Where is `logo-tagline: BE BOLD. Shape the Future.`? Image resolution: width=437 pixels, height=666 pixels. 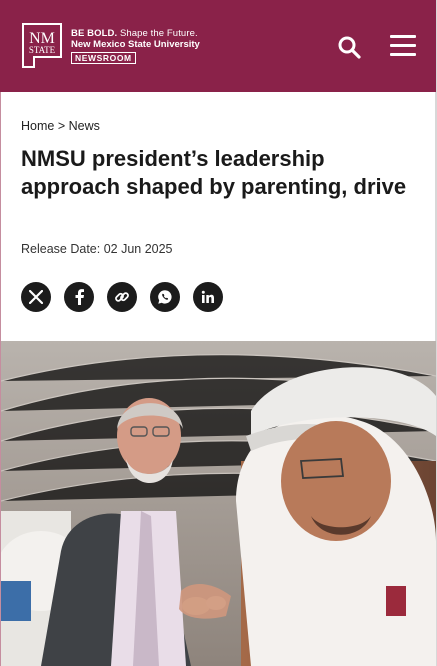
logo-tagline: BE BOLD. Shape the Future. is located at coordinates (135, 33).